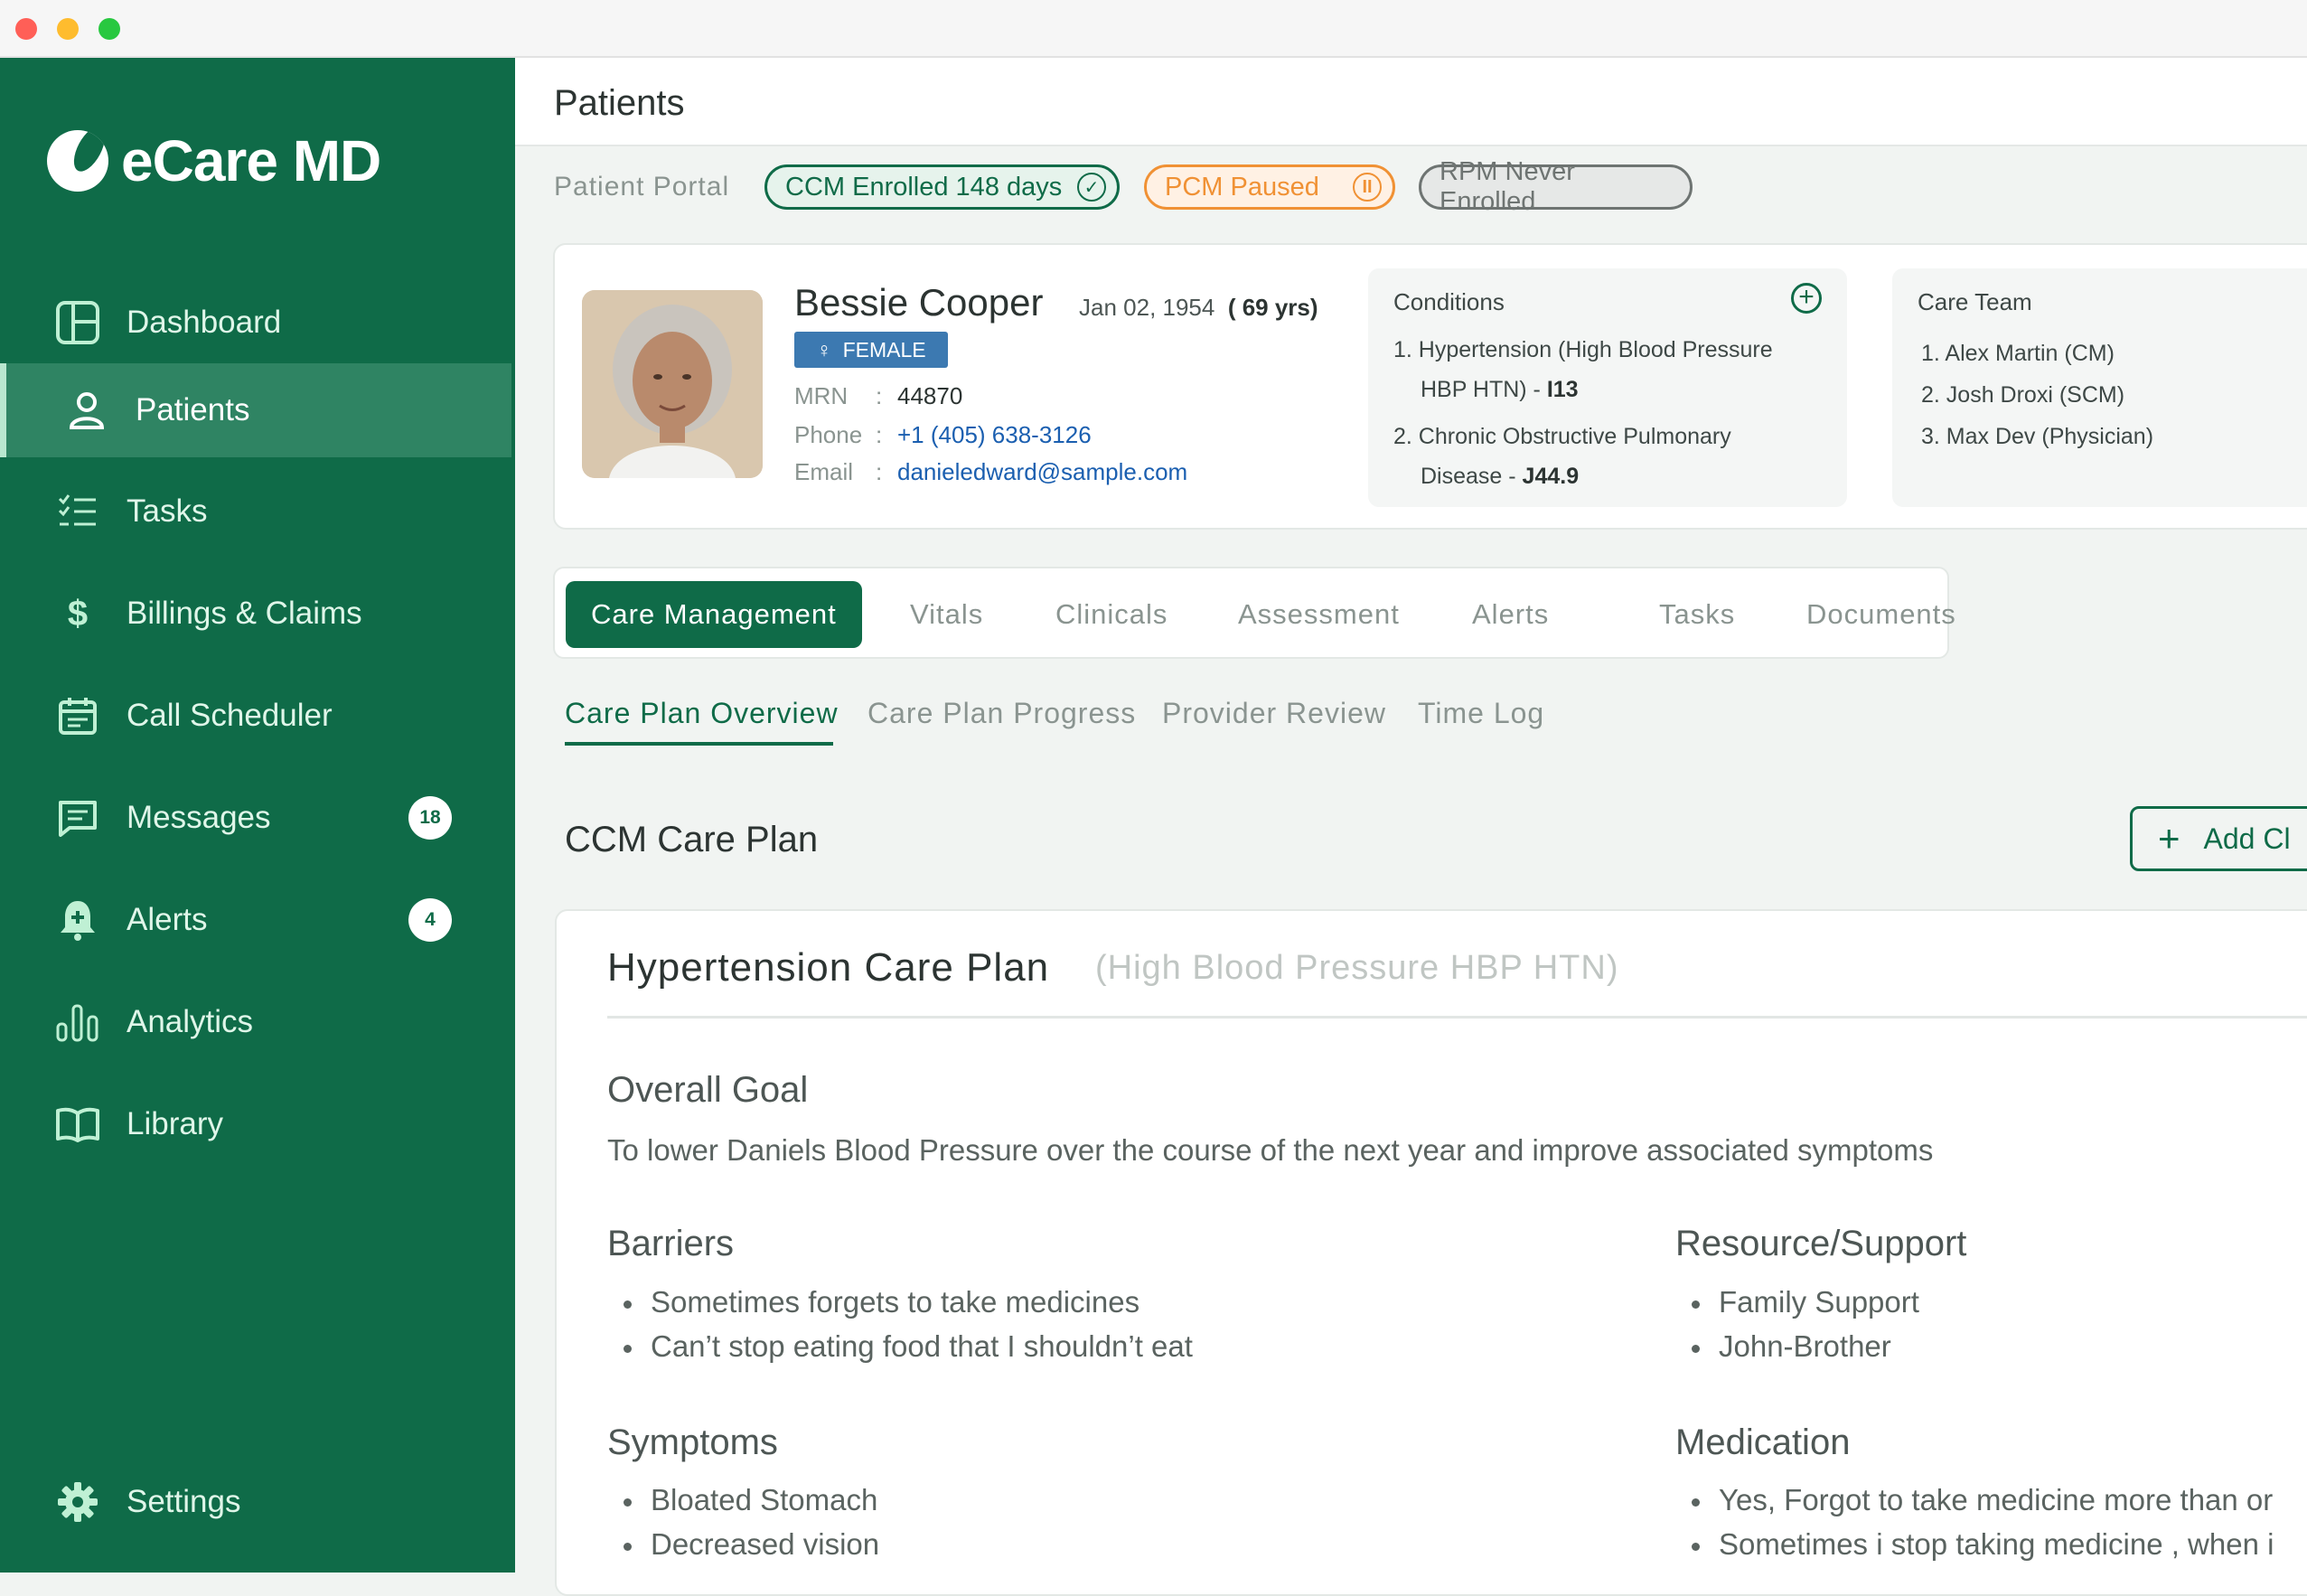 This screenshot has height=1596, width=2307. What do you see at coordinates (1806, 298) in the screenshot?
I see `add-condition-icon: +` at bounding box center [1806, 298].